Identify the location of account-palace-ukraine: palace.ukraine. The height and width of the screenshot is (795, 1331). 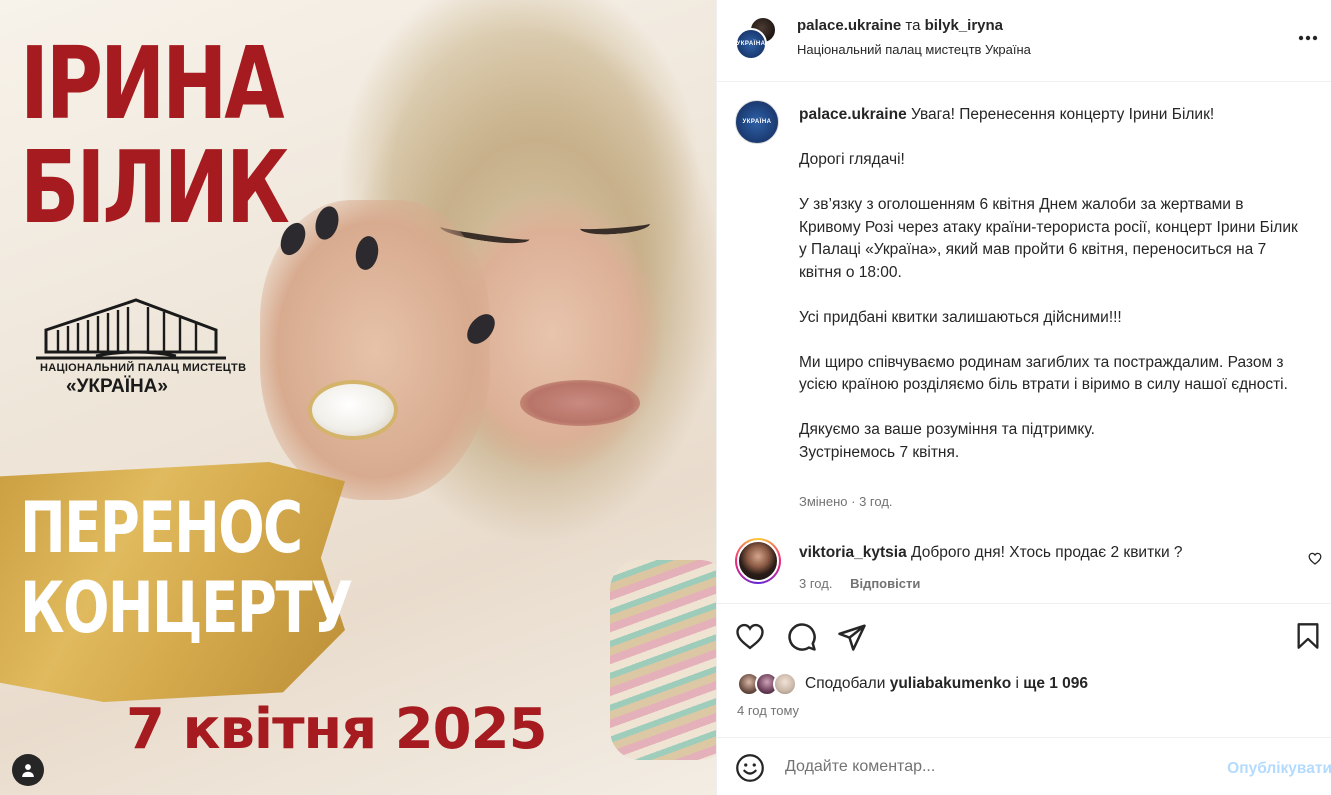
(849, 25).